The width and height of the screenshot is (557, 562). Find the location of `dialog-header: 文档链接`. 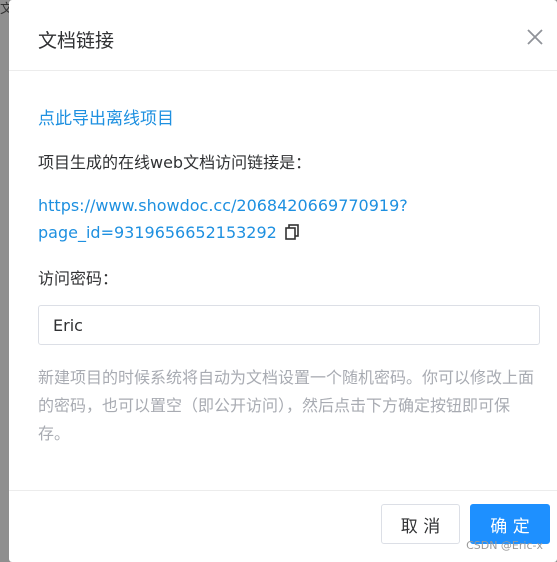

dialog-header: 文档链接 is located at coordinates (283, 35).